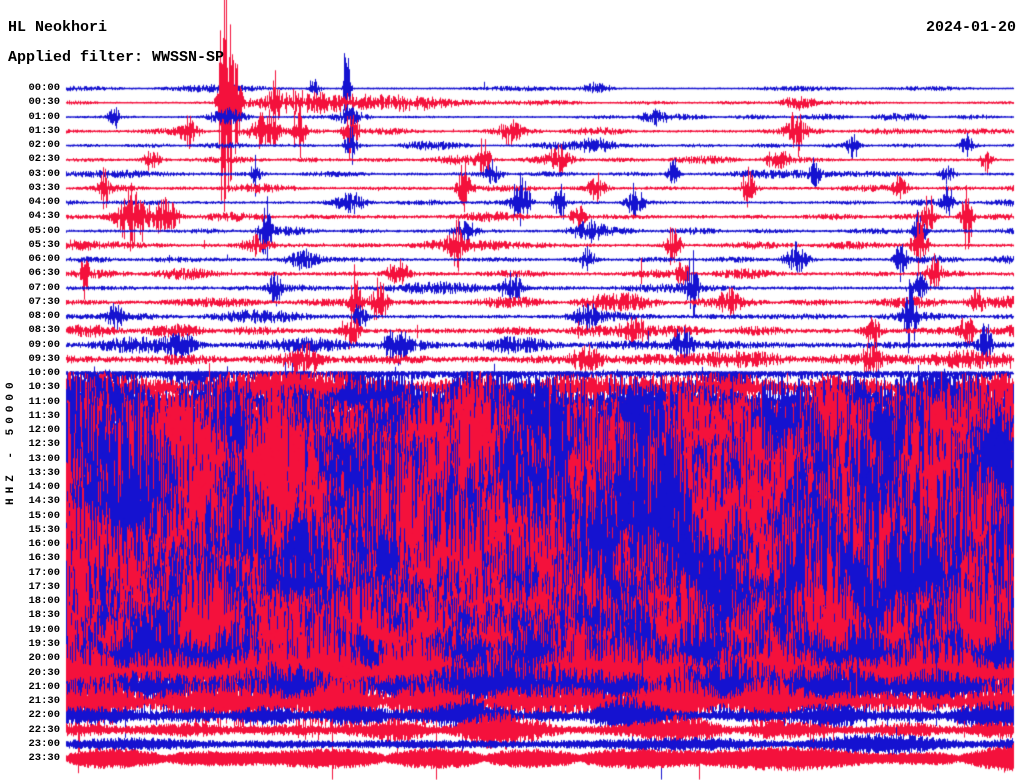 The height and width of the screenshot is (780, 1024). Describe the element at coordinates (44, 701) in the screenshot. I see `time-label: 21:30` at that location.